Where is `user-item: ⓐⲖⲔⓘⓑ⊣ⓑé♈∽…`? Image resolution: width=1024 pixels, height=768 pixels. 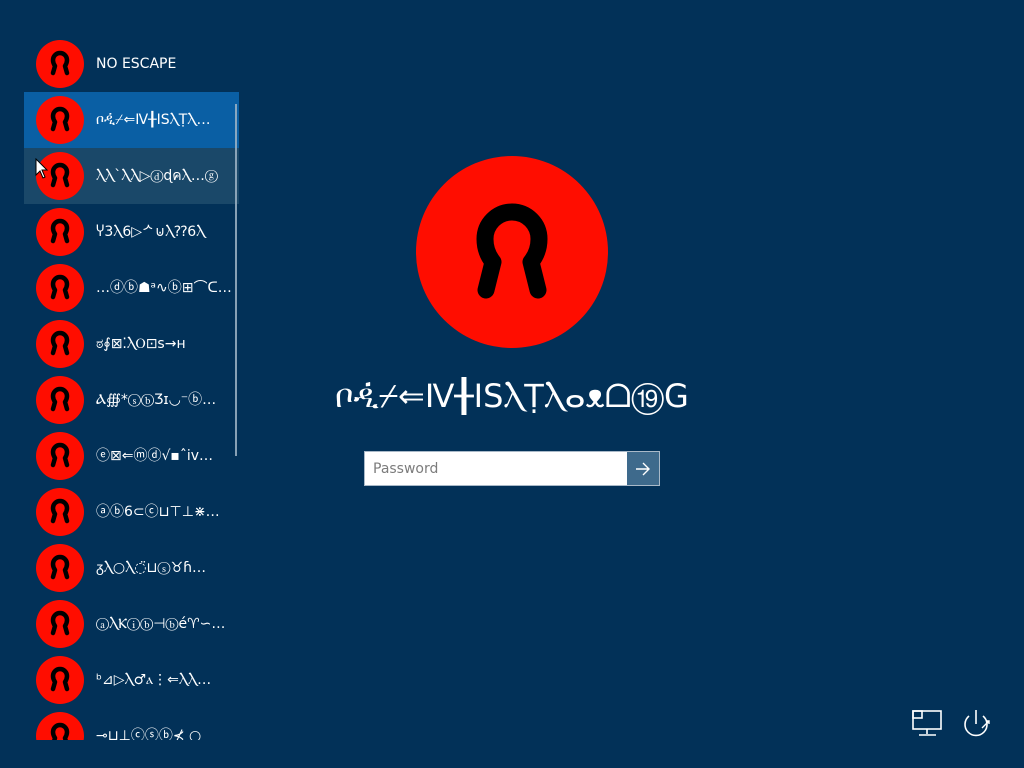 user-item: ⓐⲖⲔⓘⓑ⊣ⓑé♈∽… is located at coordinates (131, 624).